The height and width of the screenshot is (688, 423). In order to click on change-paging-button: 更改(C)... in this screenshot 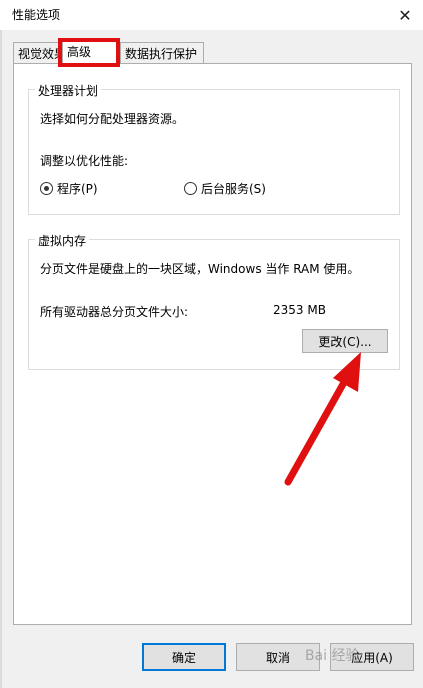, I will do `click(345, 341)`.